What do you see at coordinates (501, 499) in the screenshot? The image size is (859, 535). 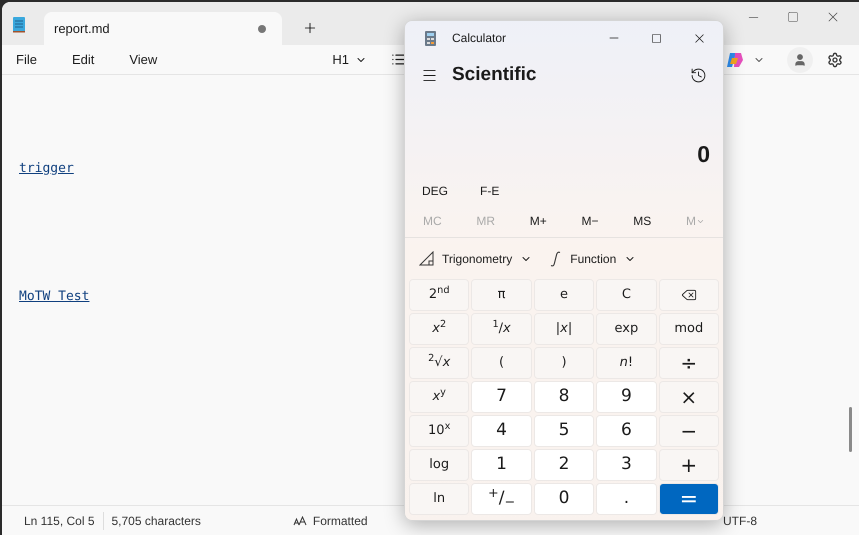 I see `calculator-key: $^{+}$/$_{−}$` at bounding box center [501, 499].